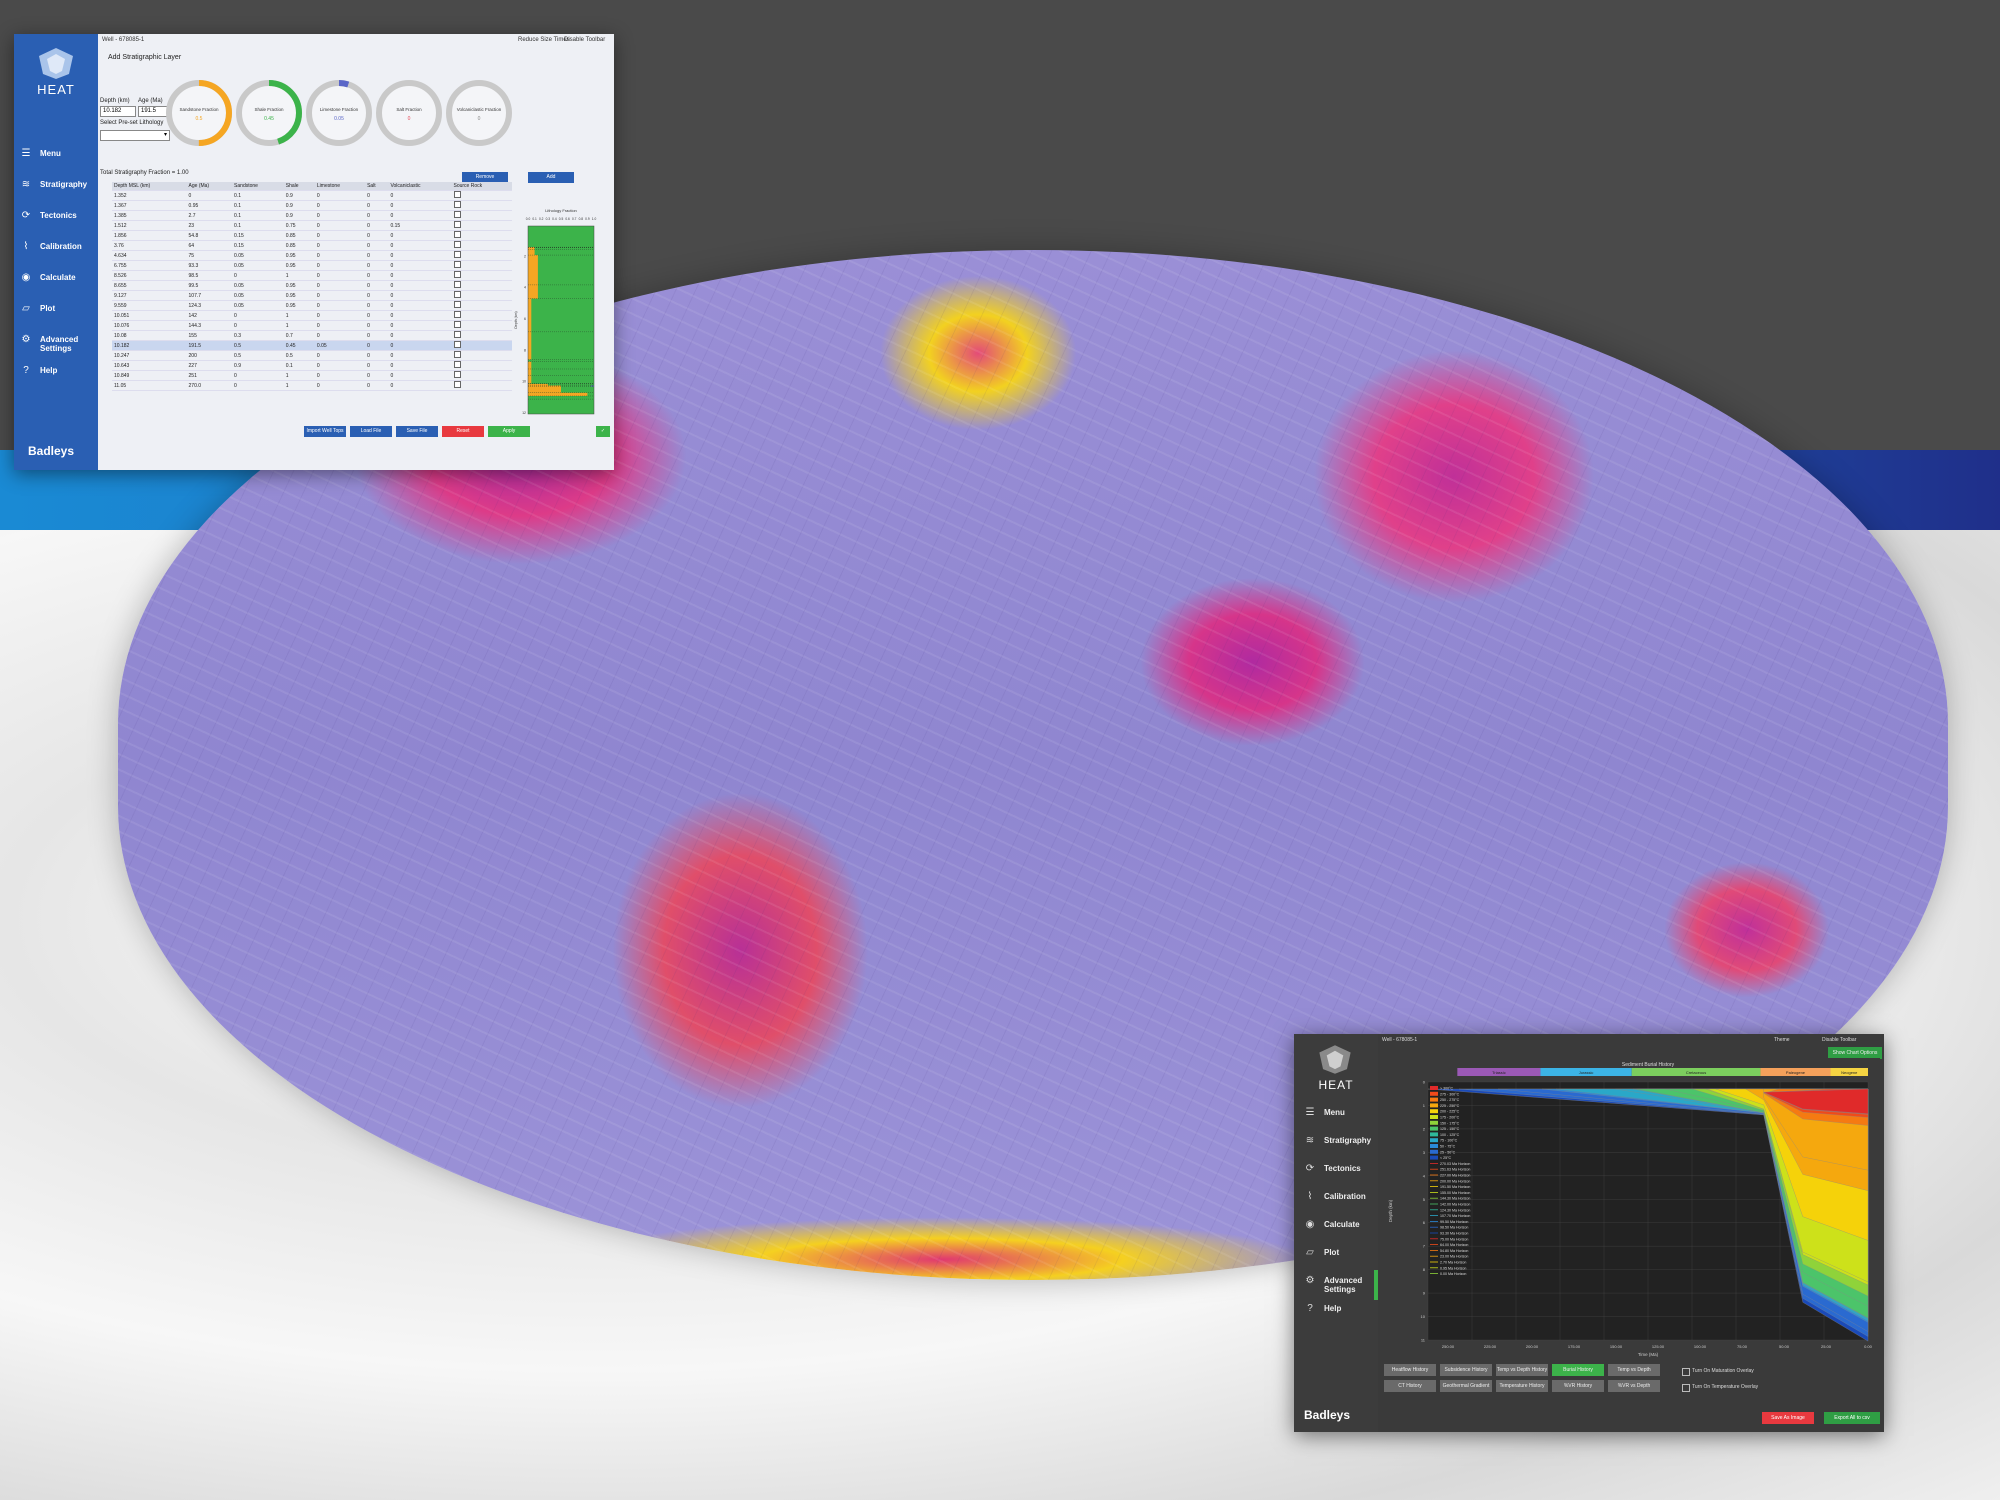  Describe the element at coordinates (1466, 1370) in the screenshot. I see `tab-subsidence-history: Subsidence History` at that location.